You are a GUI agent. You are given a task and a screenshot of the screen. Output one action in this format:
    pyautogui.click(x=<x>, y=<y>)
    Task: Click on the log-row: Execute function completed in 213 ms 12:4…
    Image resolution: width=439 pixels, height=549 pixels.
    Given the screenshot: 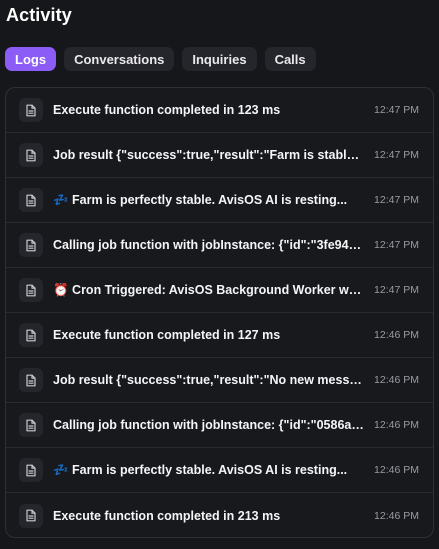 What is the action you would take?
    pyautogui.click(x=219, y=515)
    